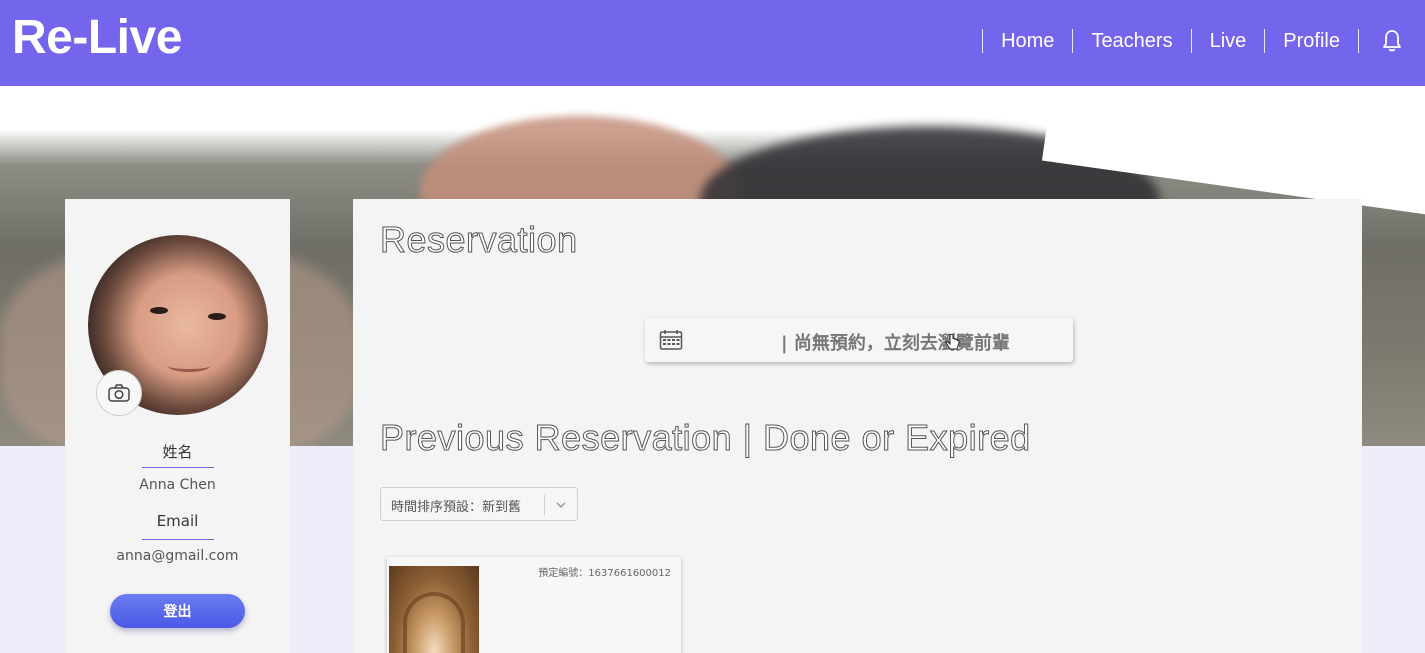  Describe the element at coordinates (1131, 41) in the screenshot. I see `nav-teachers-link: Teachers` at that location.